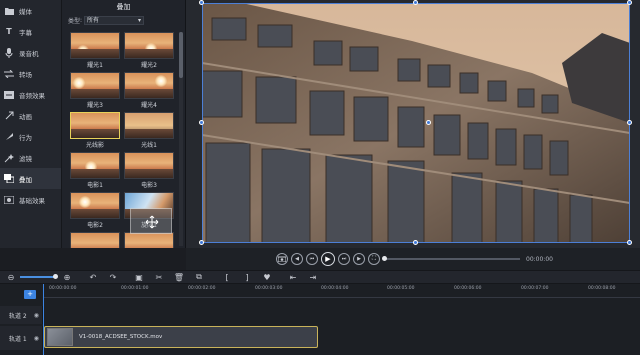  I want to click on overlay-thumbnail: 电影3, so click(149, 171).